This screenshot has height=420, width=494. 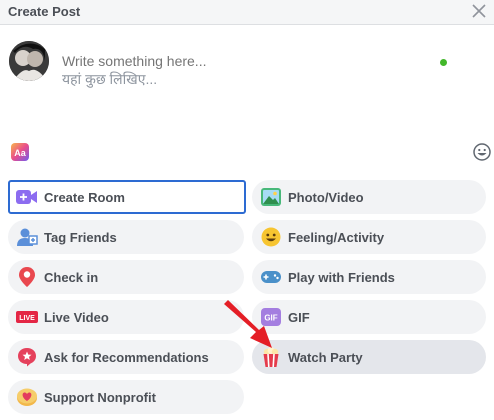 I want to click on photo-video-label: Photo/Video, so click(x=326, y=197).